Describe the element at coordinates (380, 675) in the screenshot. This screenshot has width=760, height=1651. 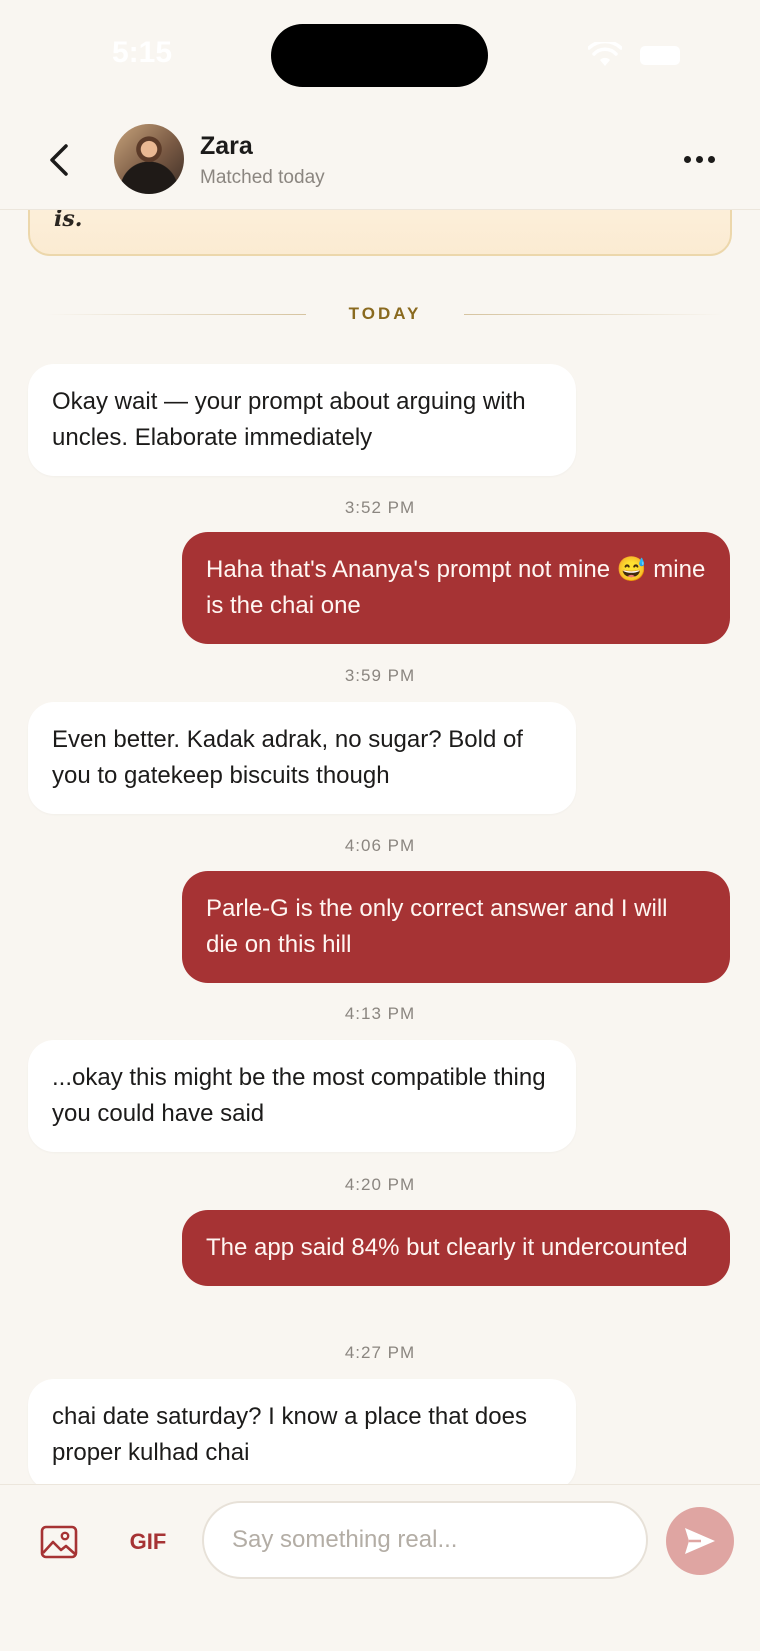
I see `message-timestamp: 3:59 PM` at that location.